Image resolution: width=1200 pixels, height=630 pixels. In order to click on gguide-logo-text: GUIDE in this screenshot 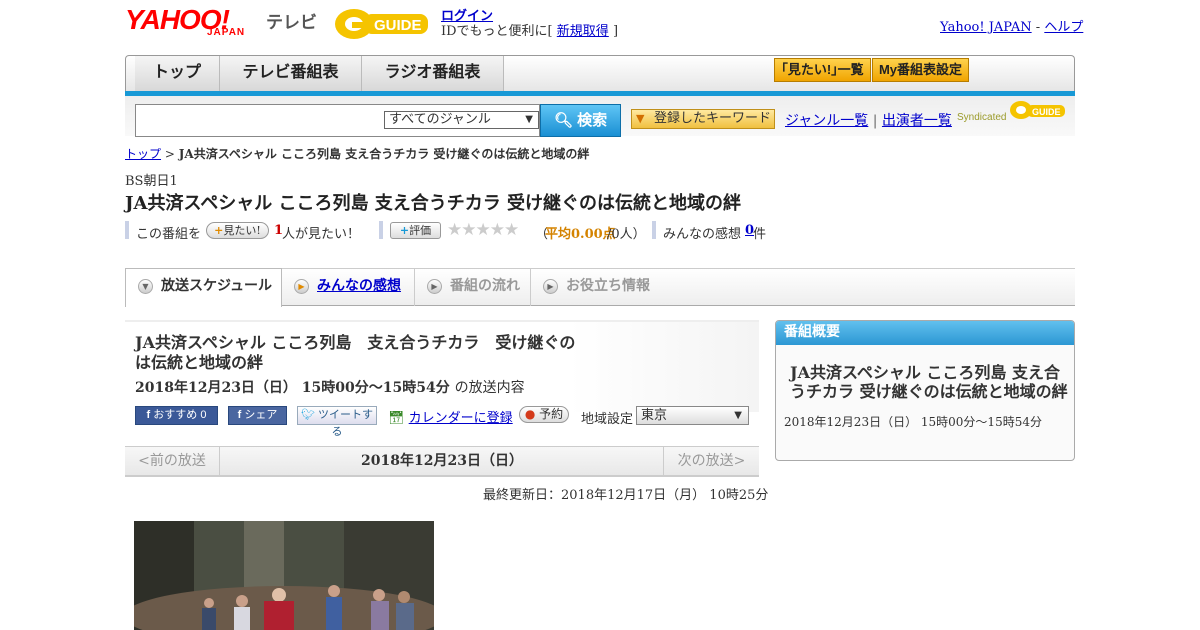, I will do `click(398, 25)`.